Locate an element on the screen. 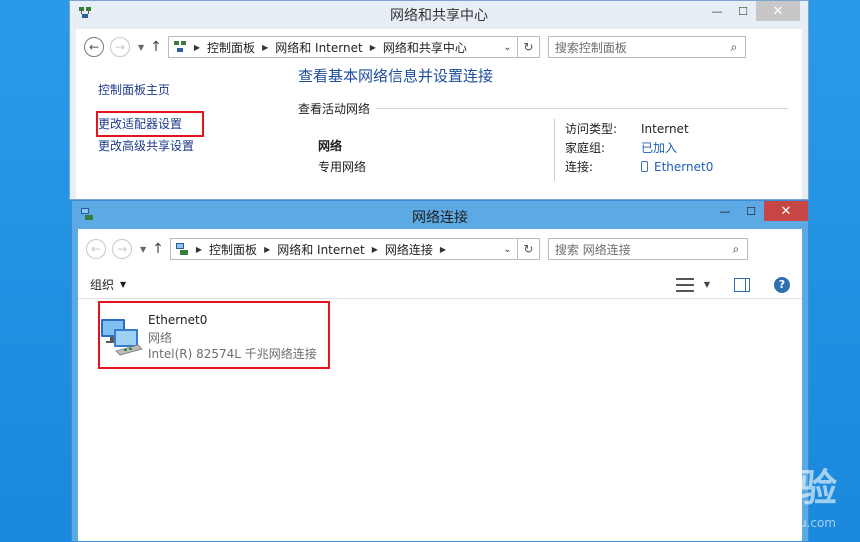 The image size is (860, 542). connection-name: Ethernet0 is located at coordinates (684, 166).